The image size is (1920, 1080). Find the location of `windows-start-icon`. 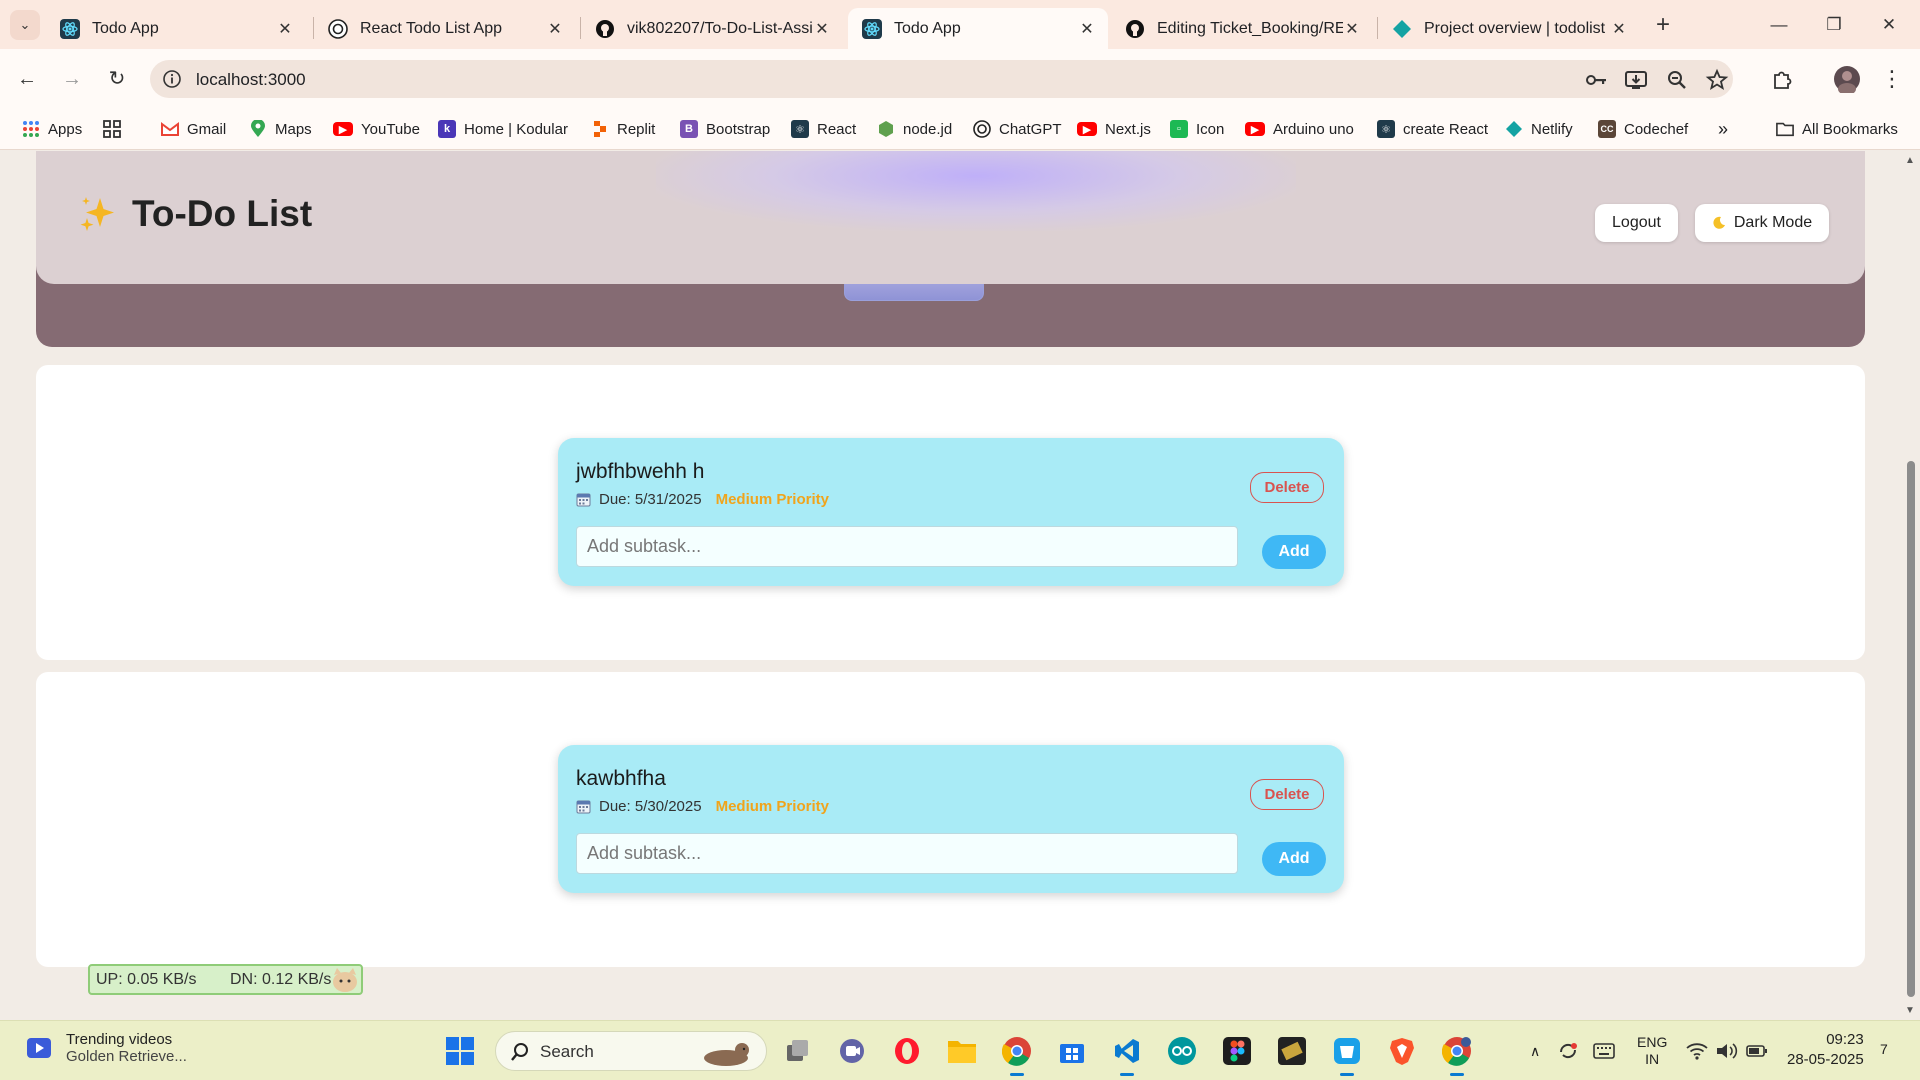

windows-start-icon is located at coordinates (460, 1051).